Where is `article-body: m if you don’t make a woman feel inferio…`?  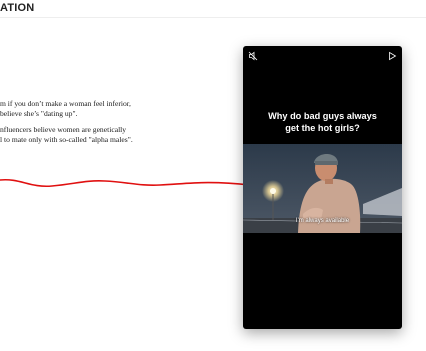 article-body: m if you don’t make a woman feel inferio… is located at coordinates (120, 125).